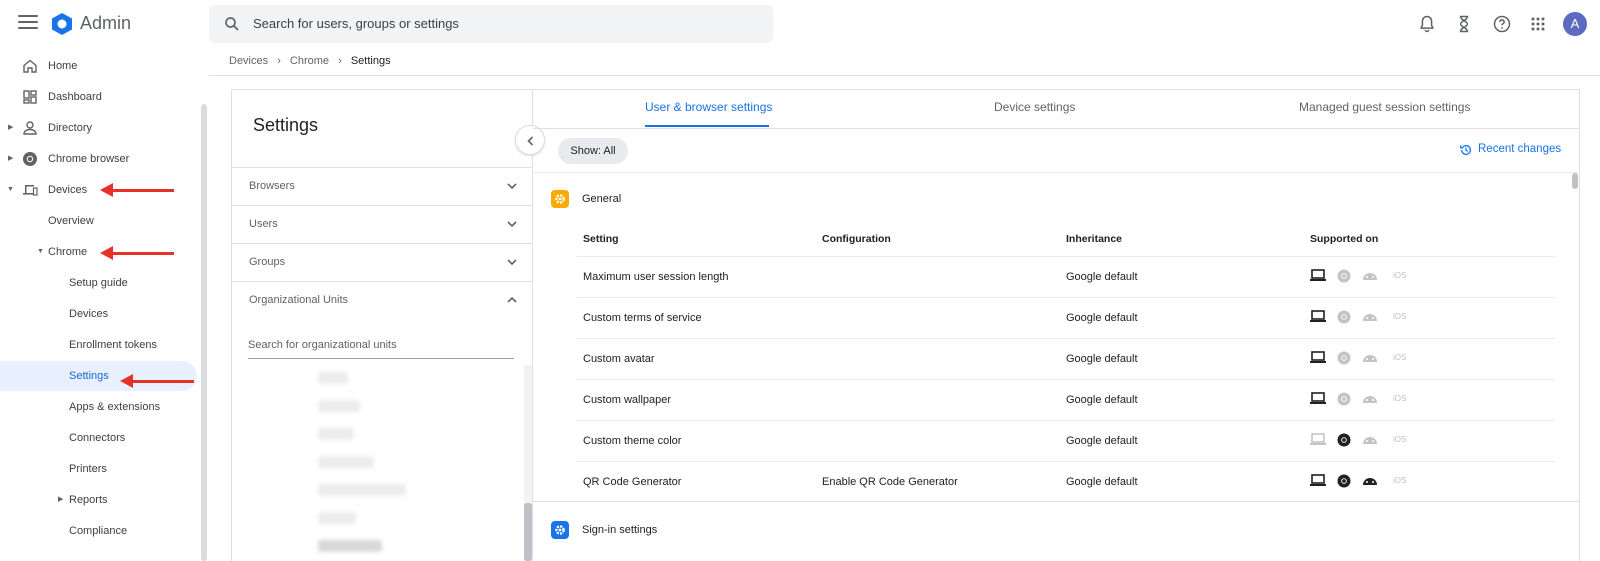 Image resolution: width=1600 pixels, height=561 pixels. I want to click on main-menu-button, so click(28, 23).